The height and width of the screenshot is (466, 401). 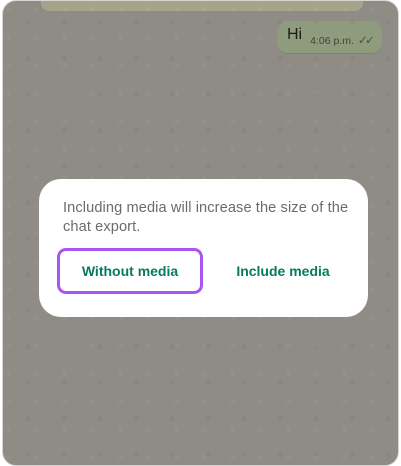 I want to click on include-media-button: Include media, so click(x=283, y=271).